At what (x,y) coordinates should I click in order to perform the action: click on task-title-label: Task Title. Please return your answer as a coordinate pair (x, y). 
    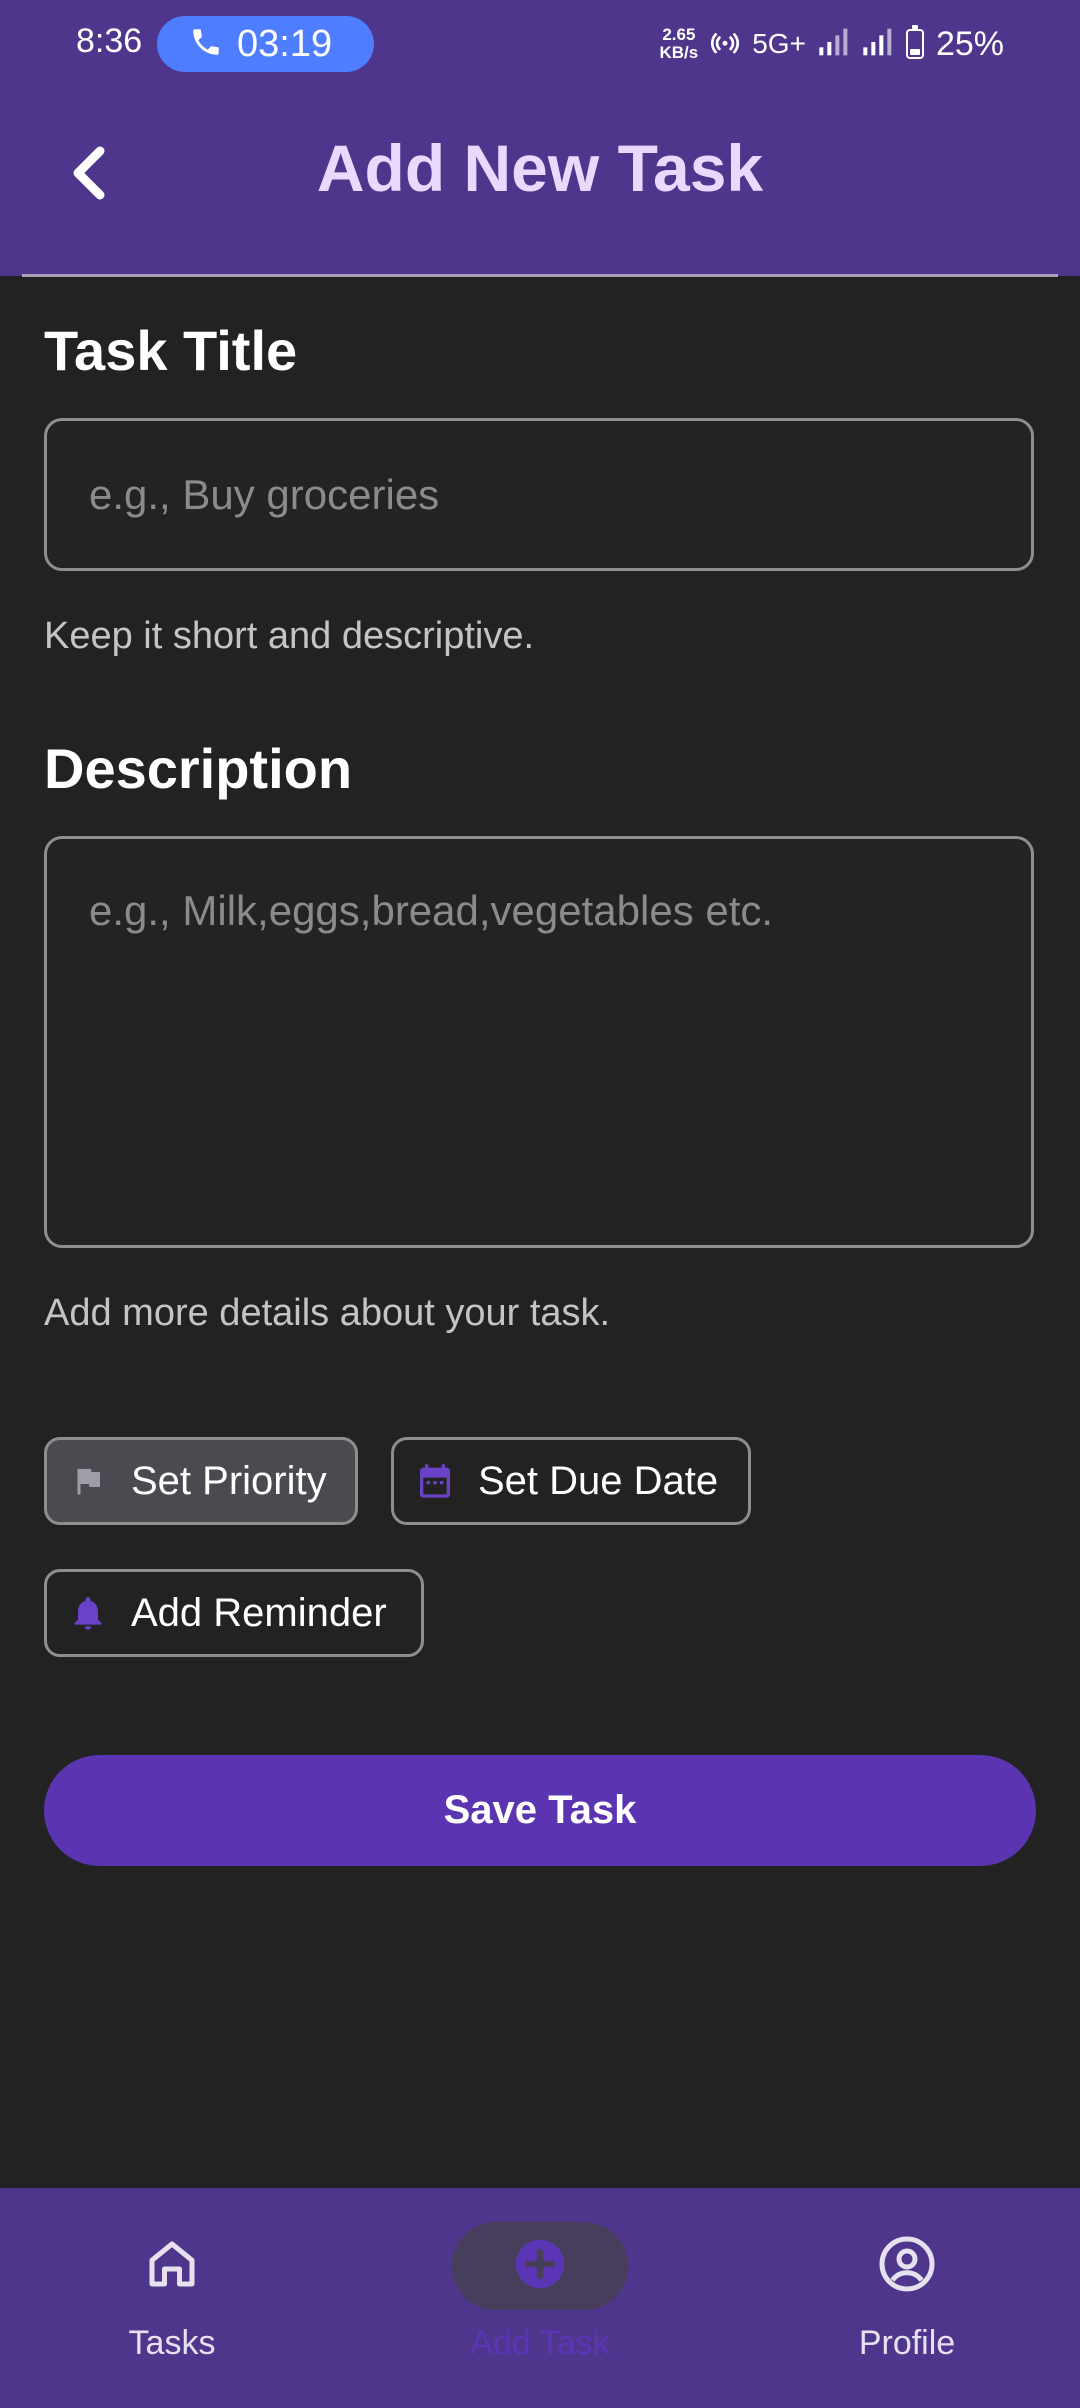
    Looking at the image, I should click on (171, 350).